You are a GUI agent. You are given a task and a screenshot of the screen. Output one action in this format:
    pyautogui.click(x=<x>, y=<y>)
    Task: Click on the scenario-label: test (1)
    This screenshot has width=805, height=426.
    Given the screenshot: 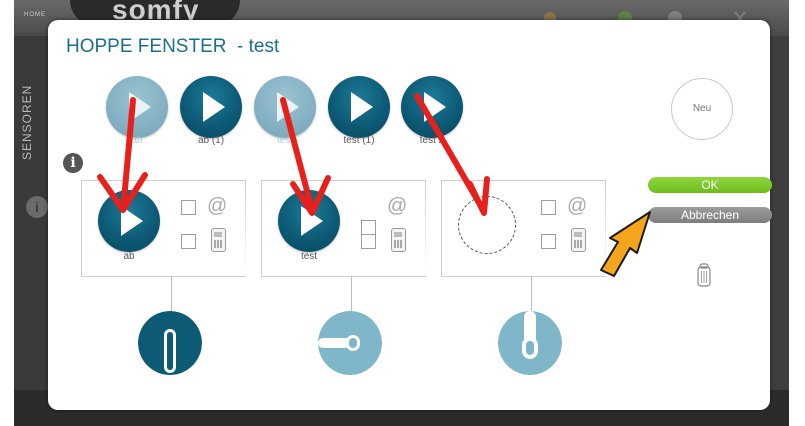 What is the action you would take?
    pyautogui.click(x=359, y=140)
    